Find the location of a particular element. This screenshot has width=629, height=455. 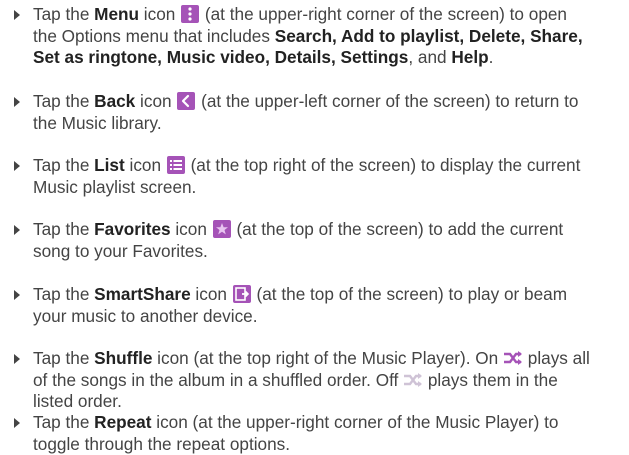

list-label: List is located at coordinates (109, 165).